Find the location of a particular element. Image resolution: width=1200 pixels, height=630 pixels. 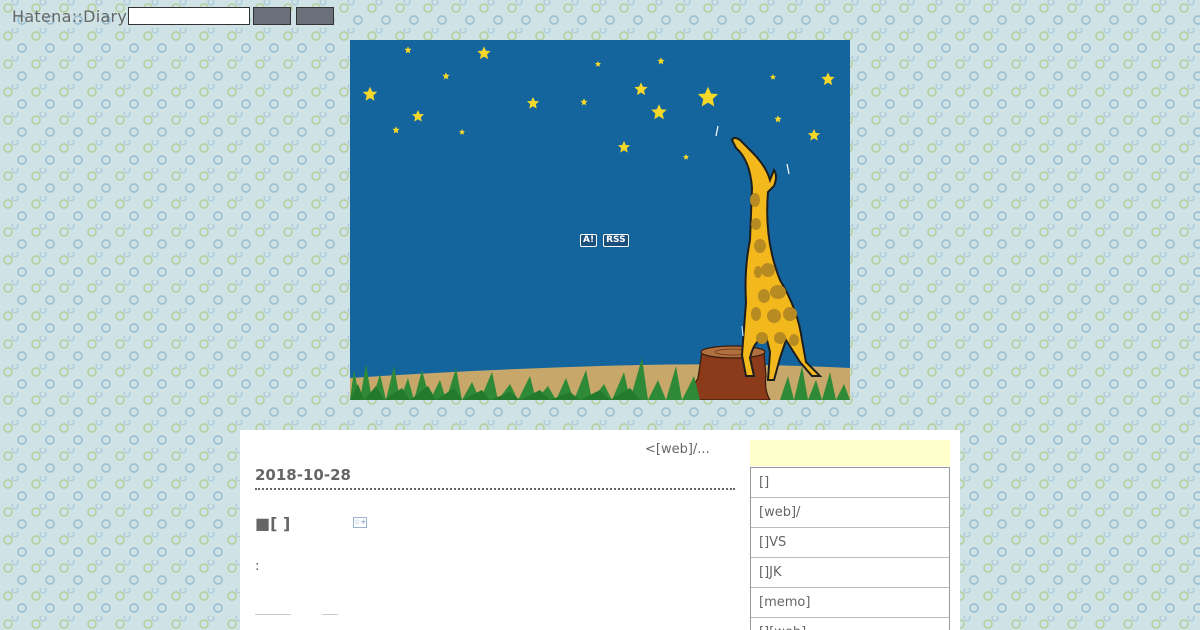

add-star-icon: ☆+ is located at coordinates (360, 522).